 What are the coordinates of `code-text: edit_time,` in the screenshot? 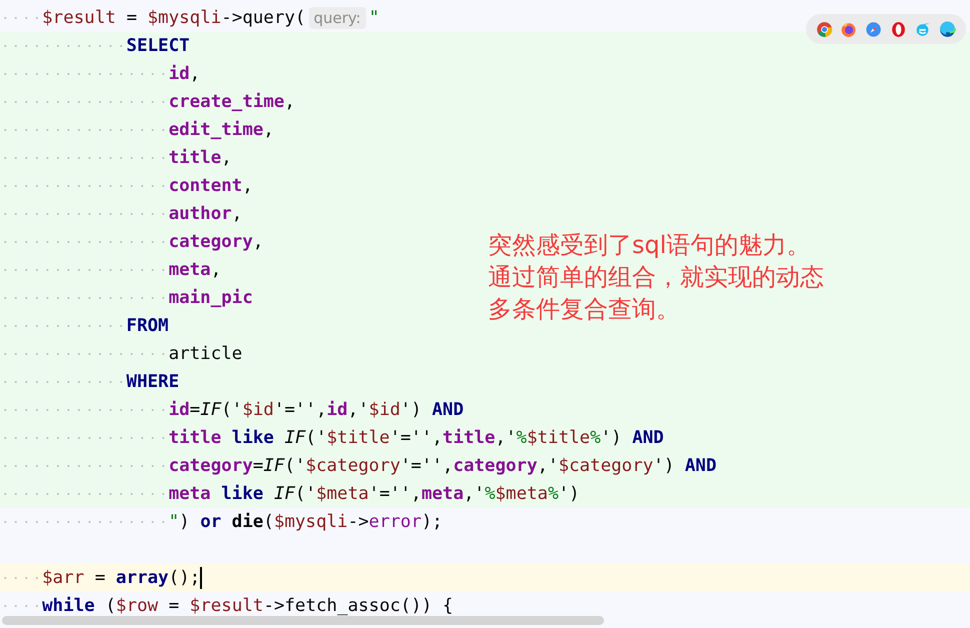 It's located at (221, 130).